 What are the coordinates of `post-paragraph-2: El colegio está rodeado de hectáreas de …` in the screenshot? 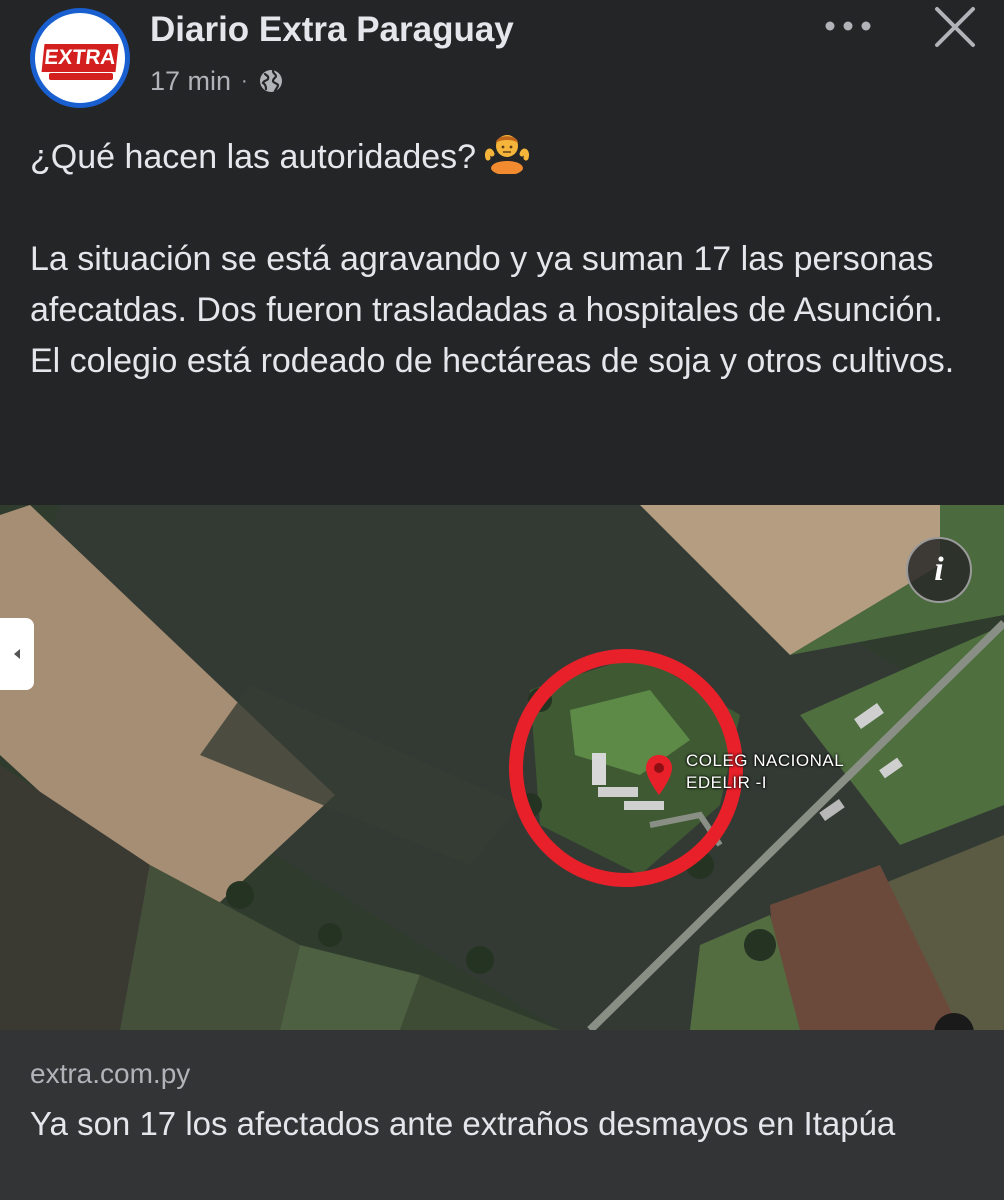 It's located at (492, 361).